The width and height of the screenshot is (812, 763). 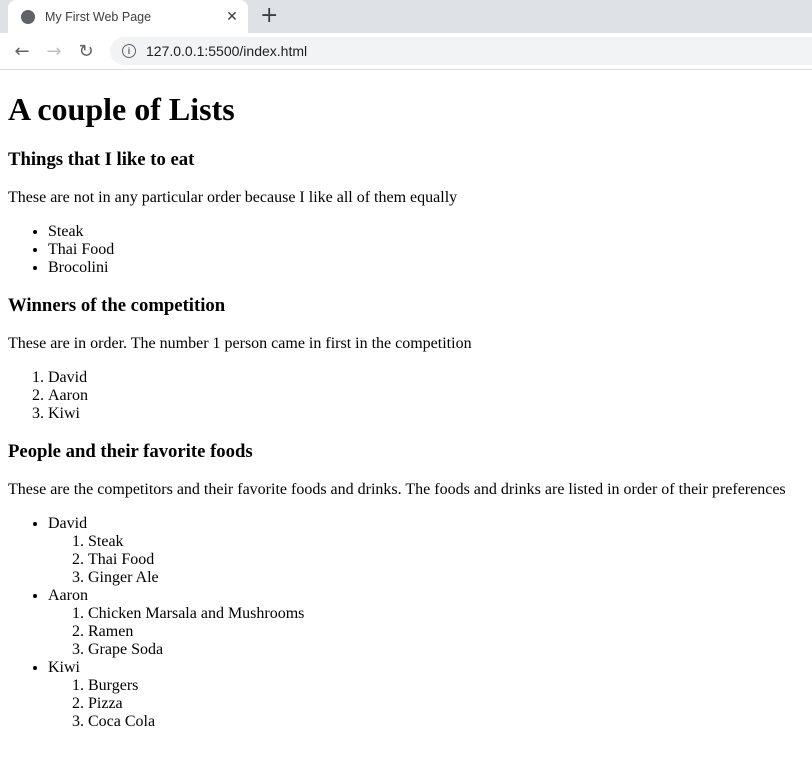 I want to click on person-name: Aaron, so click(x=68, y=595).